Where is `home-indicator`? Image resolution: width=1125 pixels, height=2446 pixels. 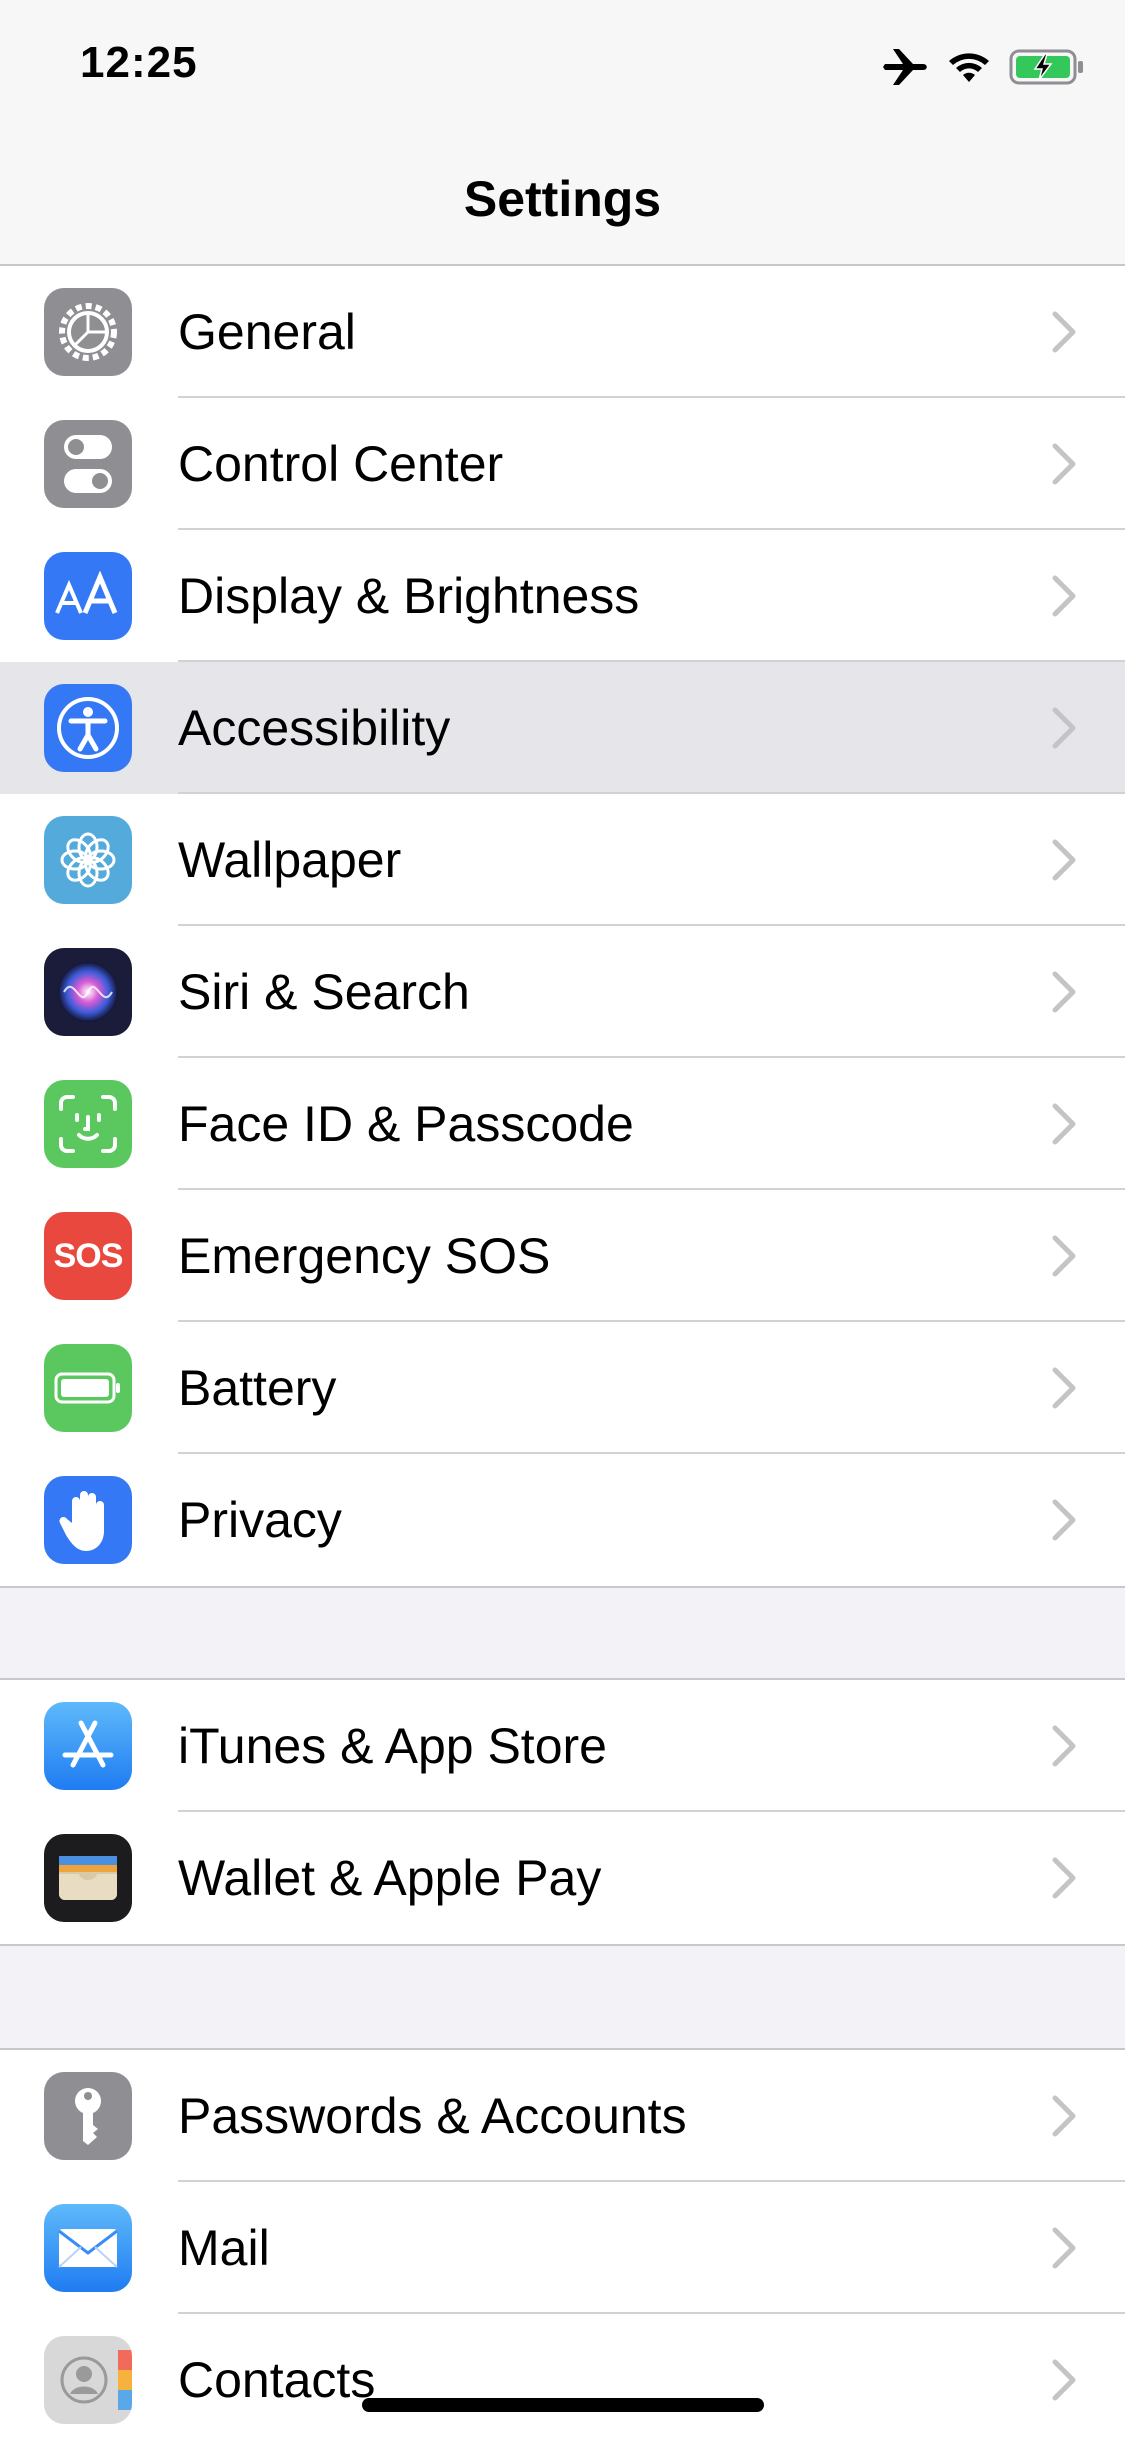 home-indicator is located at coordinates (563, 2405).